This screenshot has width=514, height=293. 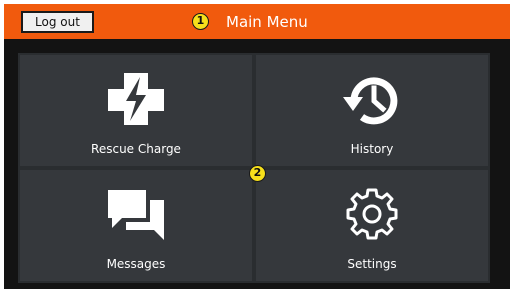 What do you see at coordinates (57, 22) in the screenshot?
I see `logout-button: Log out` at bounding box center [57, 22].